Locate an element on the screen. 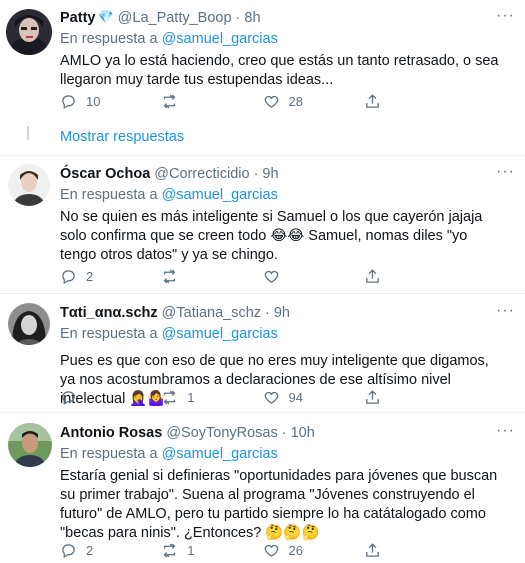 Image resolution: width=525 pixels, height=563 pixels. like-count: 26 is located at coordinates (295, 550).